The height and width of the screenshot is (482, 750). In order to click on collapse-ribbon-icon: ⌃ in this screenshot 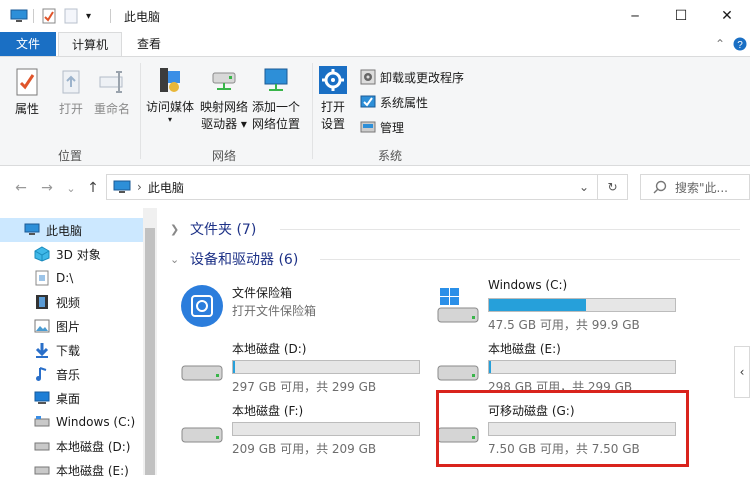, I will do `click(720, 44)`.